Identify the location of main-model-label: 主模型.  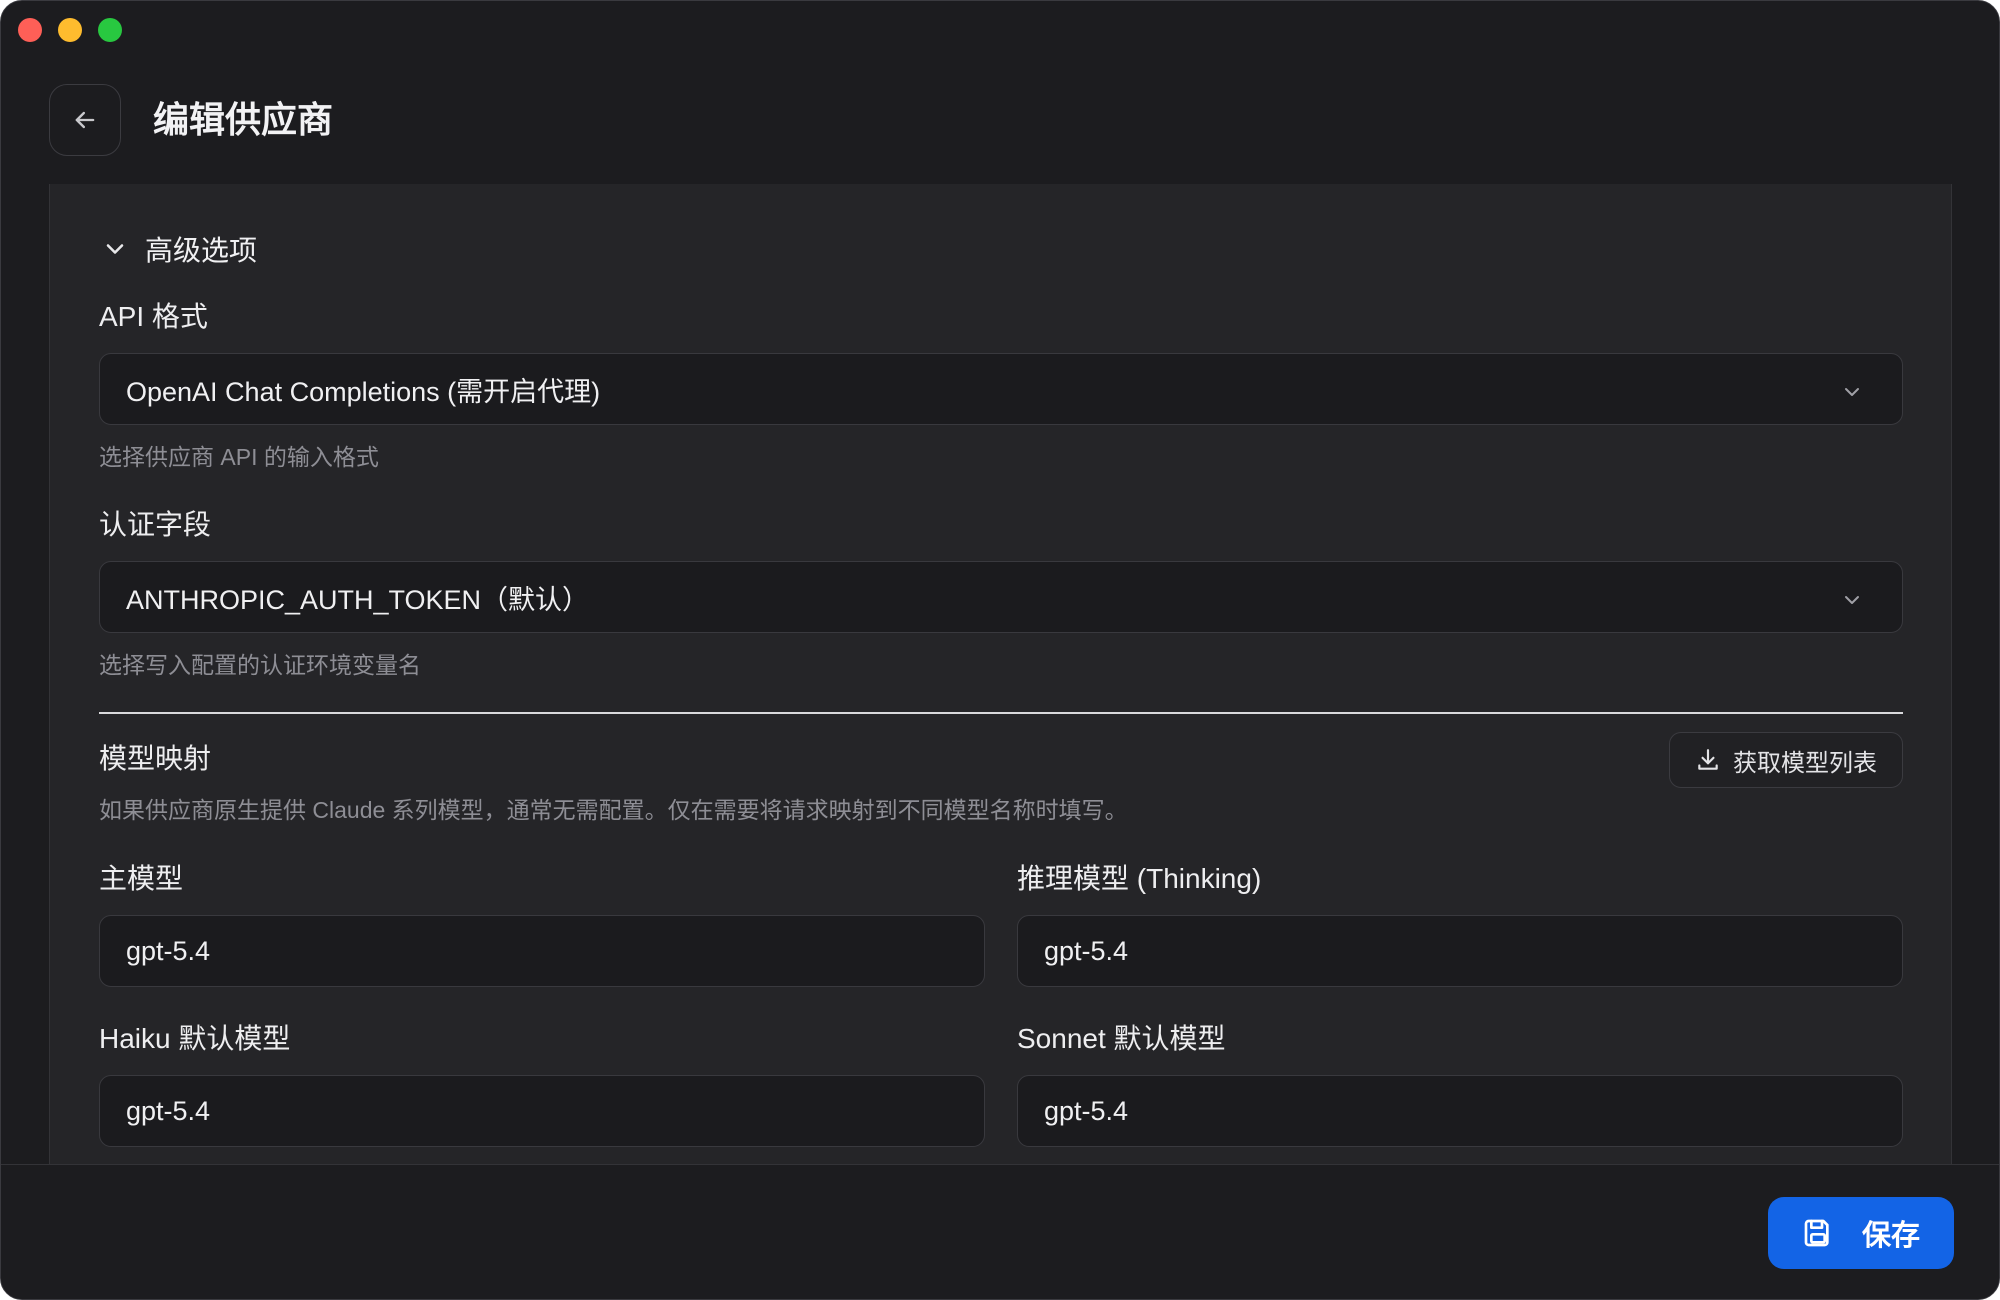
(141, 878).